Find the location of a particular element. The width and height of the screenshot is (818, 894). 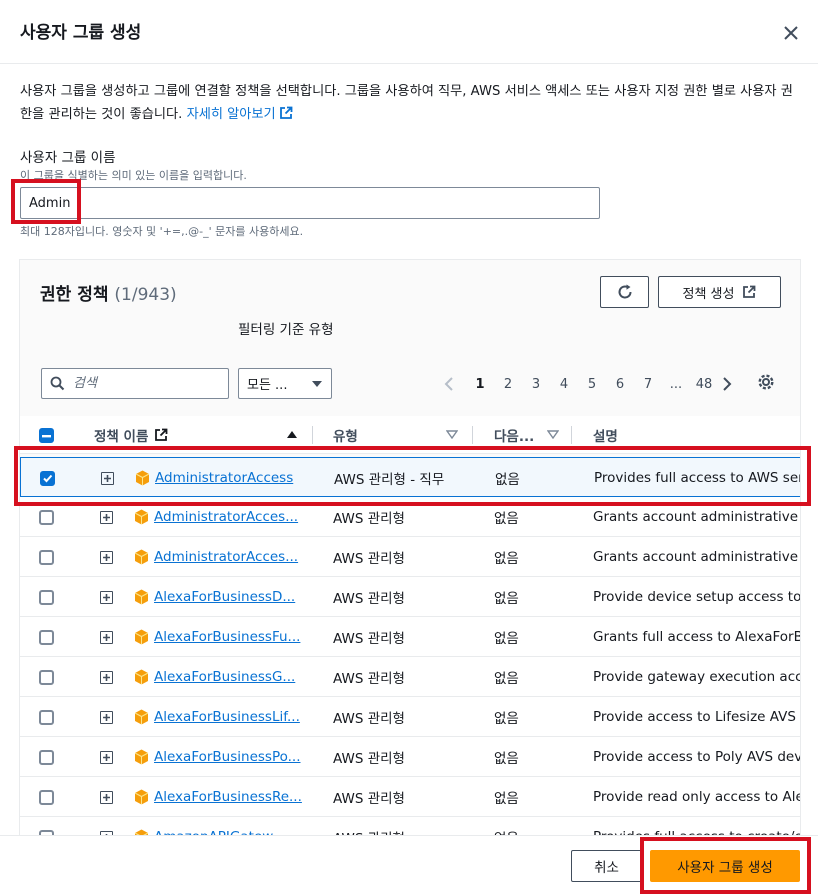

column-type-label: 유형 is located at coordinates (345, 435).